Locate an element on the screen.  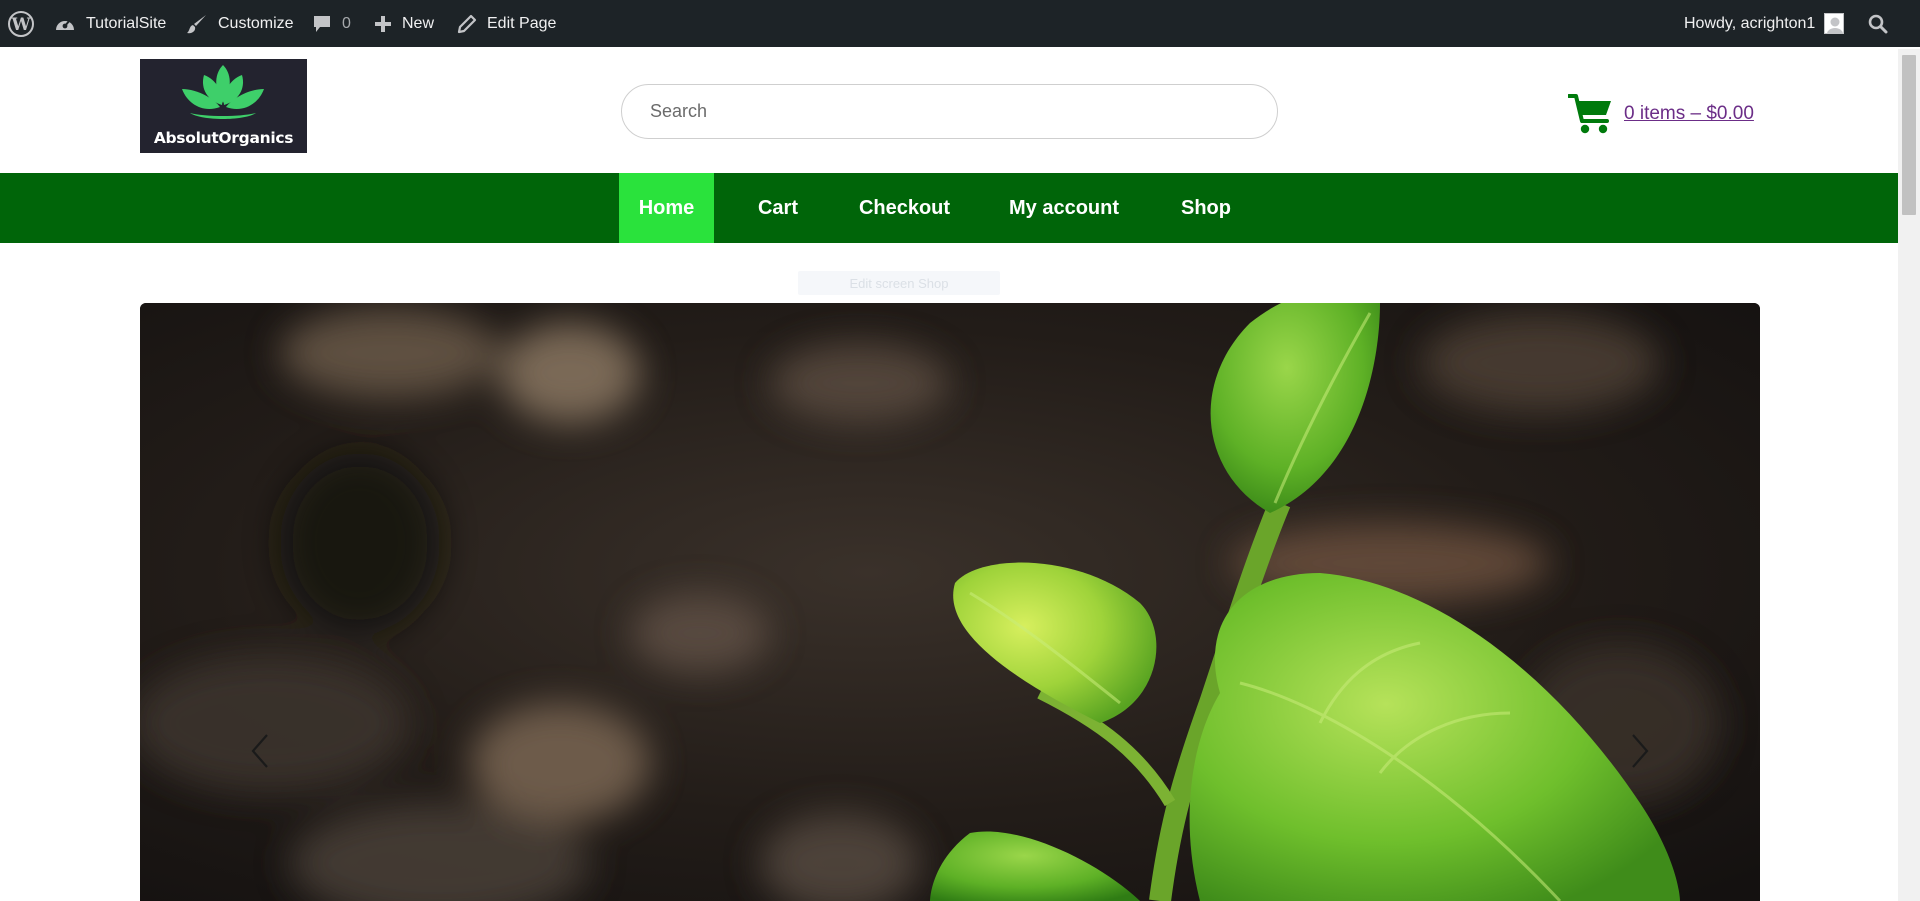
wordpress-menu: W is located at coordinates (21, 23).